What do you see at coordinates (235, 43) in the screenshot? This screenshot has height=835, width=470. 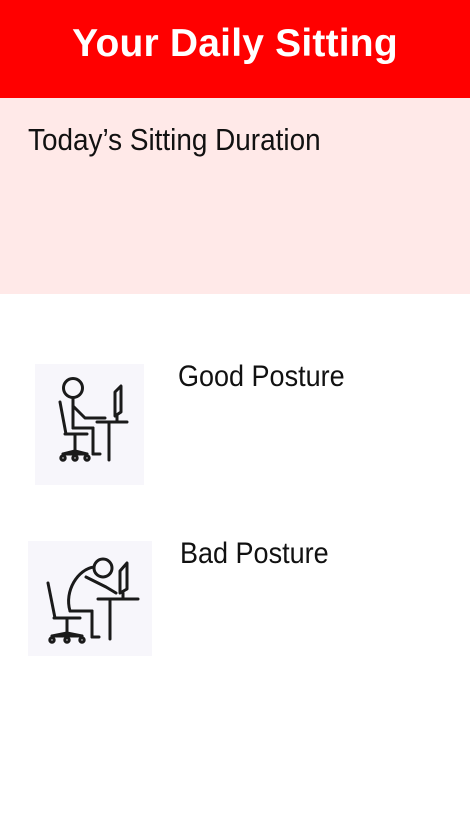 I see `page-title: Your Daily Sitting` at bounding box center [235, 43].